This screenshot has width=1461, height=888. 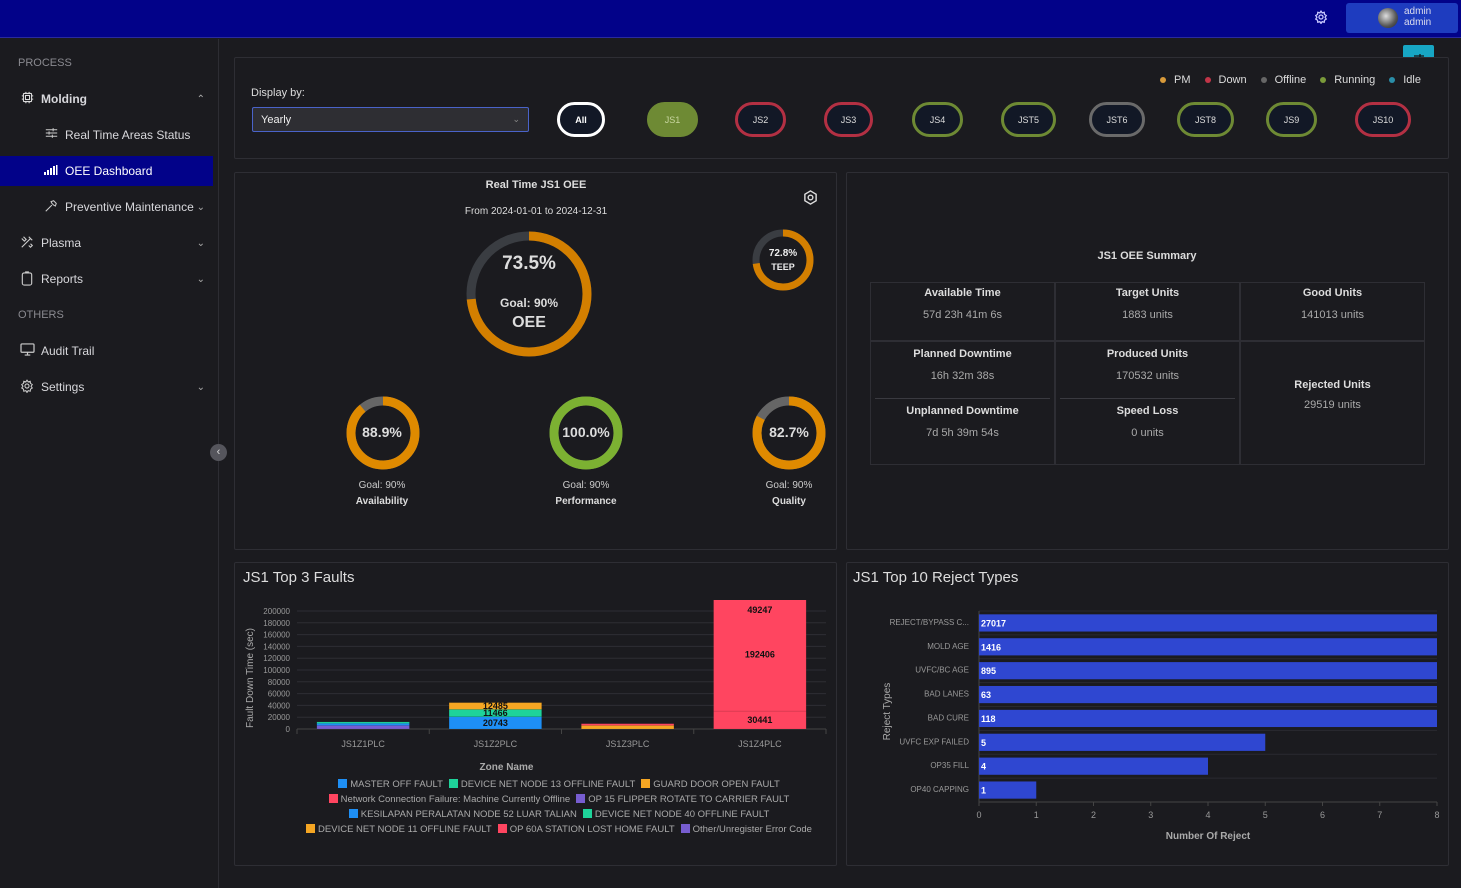 What do you see at coordinates (946, 694) in the screenshot?
I see `y-tick-label: BAD LANES` at bounding box center [946, 694].